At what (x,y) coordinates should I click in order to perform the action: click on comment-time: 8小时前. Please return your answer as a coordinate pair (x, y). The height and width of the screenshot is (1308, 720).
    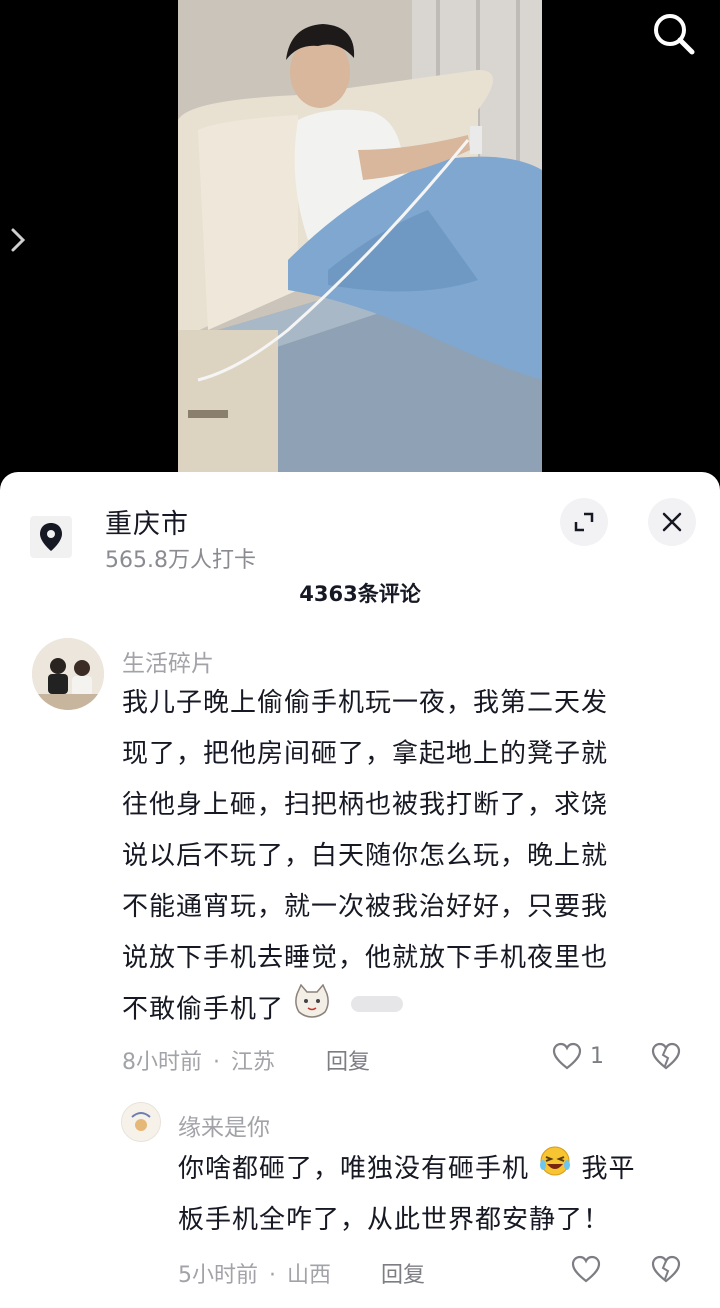
    Looking at the image, I should click on (162, 1062).